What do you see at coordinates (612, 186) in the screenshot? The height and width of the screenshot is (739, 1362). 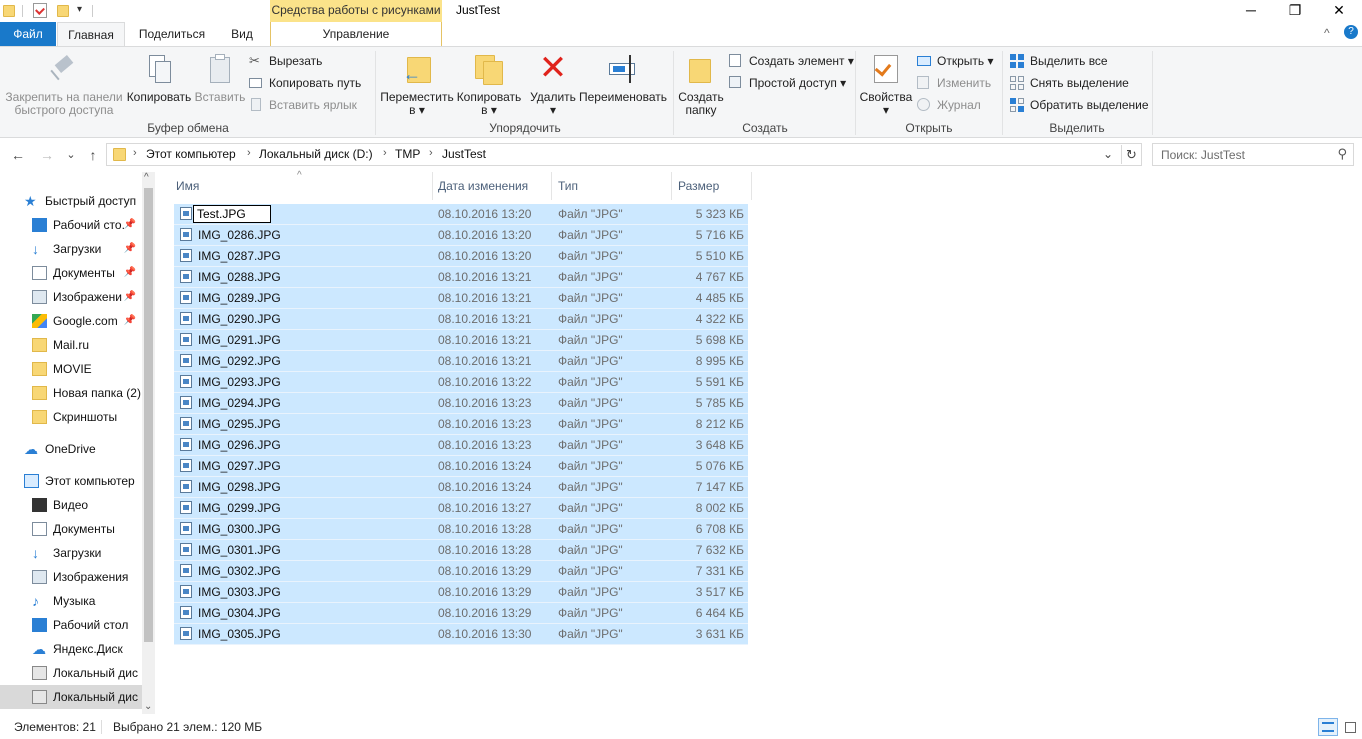 I see `column-header-type: Тип` at bounding box center [612, 186].